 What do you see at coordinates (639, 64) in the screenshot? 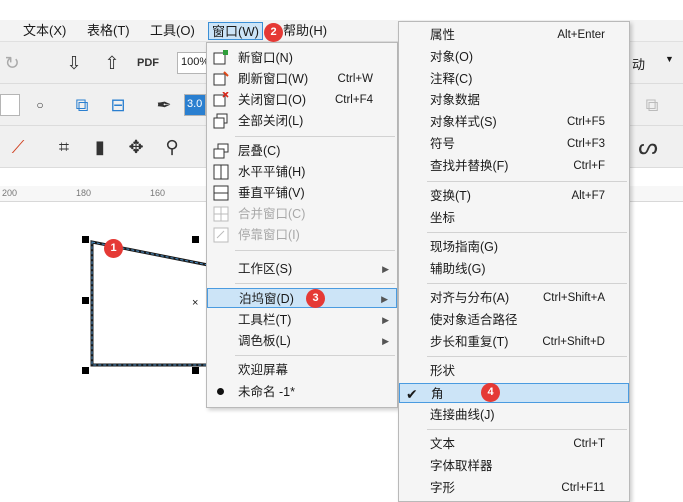
I see `snap-label: 动` at bounding box center [639, 64].